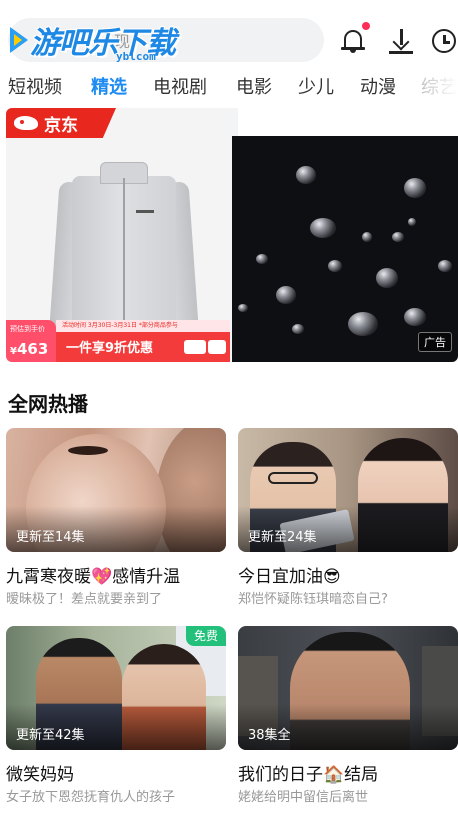 This screenshot has height=820, width=458. What do you see at coordinates (136, 56) in the screenshot?
I see `watermark-domain: yblcom` at bounding box center [136, 56].